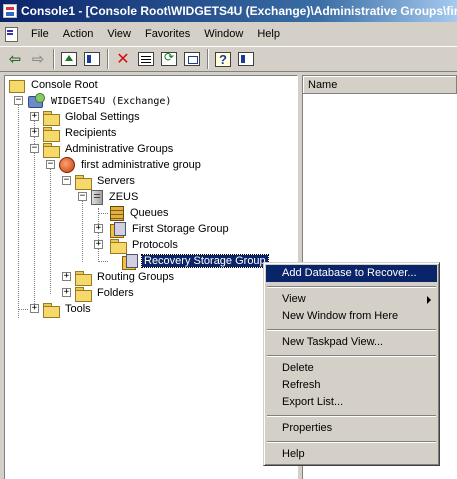 This screenshot has width=457, height=479. Describe the element at coordinates (380, 85) in the screenshot. I see `column-header-name: Name` at that location.